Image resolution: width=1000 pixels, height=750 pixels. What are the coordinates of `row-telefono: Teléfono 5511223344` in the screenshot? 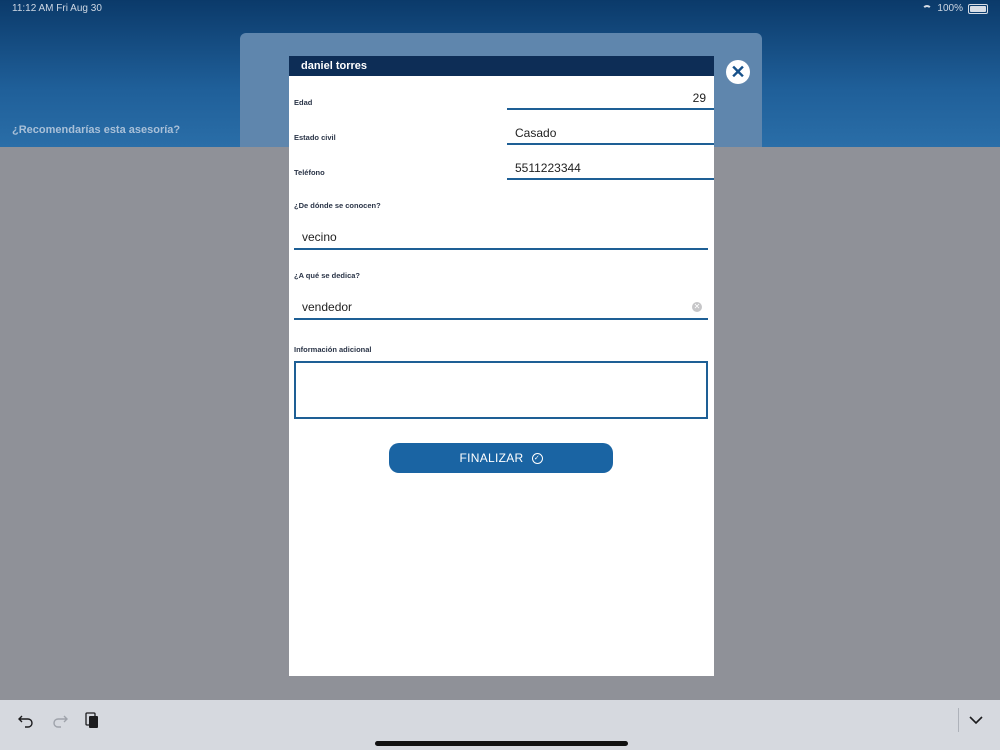 It's located at (501, 163).